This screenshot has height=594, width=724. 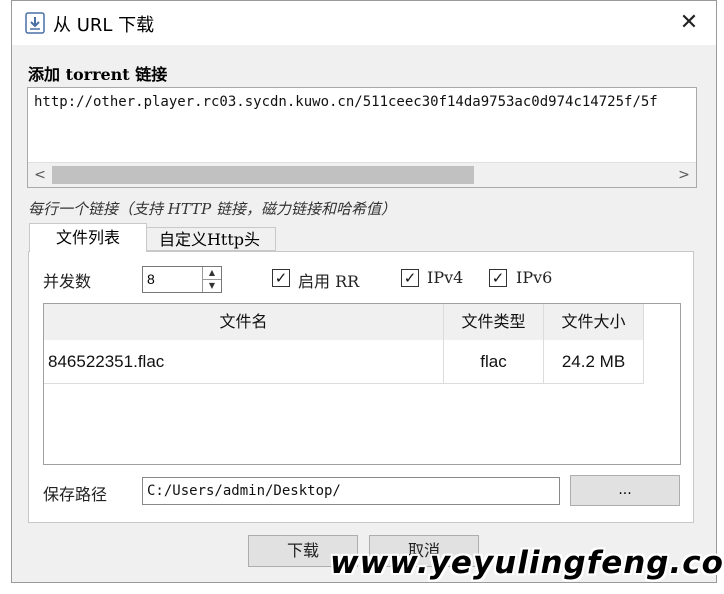 I want to click on save-path-input: C:/Users/admin/Desktop/, so click(x=351, y=491).